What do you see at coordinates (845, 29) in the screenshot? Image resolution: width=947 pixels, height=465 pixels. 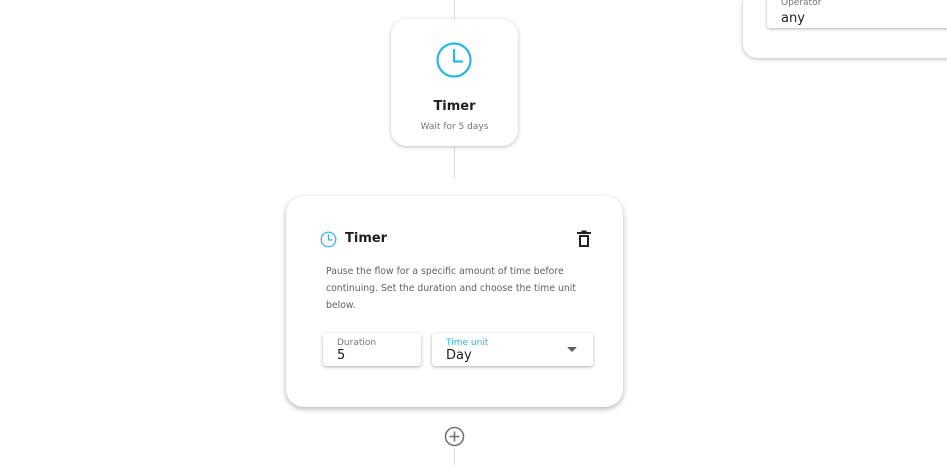 I see `condition-card: Operator any` at bounding box center [845, 29].